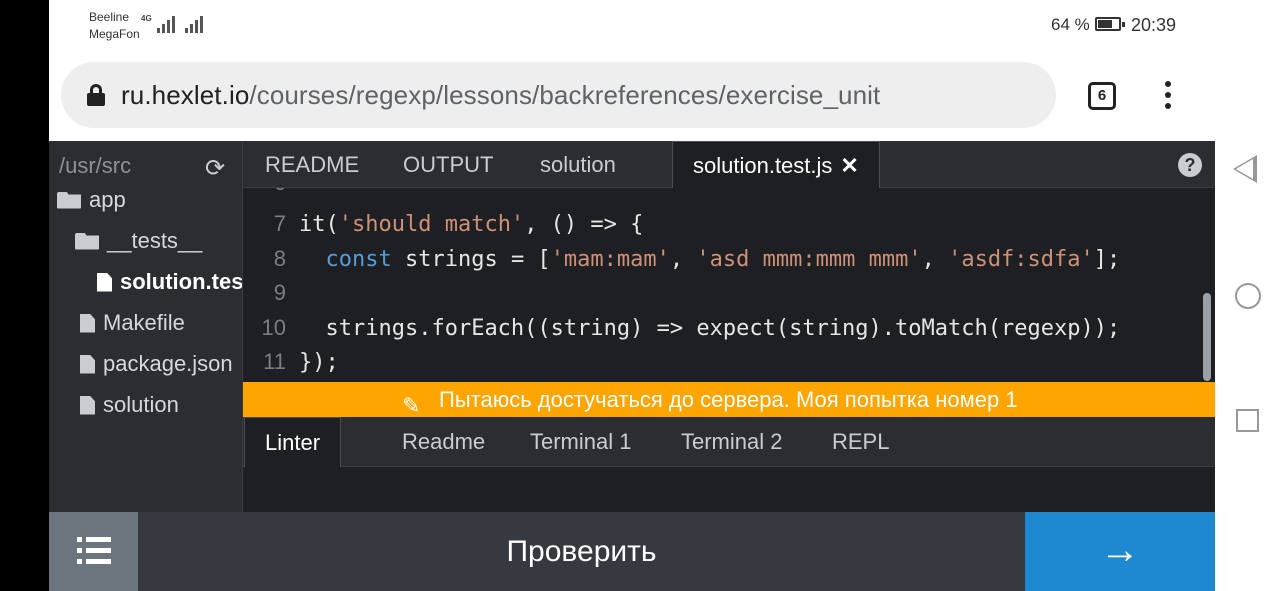 This screenshot has width=1280, height=591. Describe the element at coordinates (271, 194) in the screenshot. I see `code-line: 6` at that location.